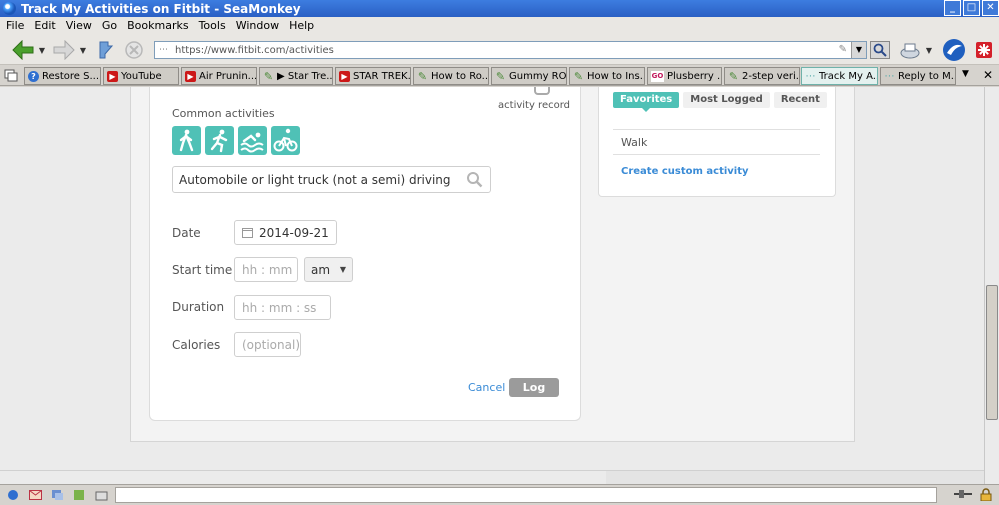  I want to click on search-button, so click(880, 50).